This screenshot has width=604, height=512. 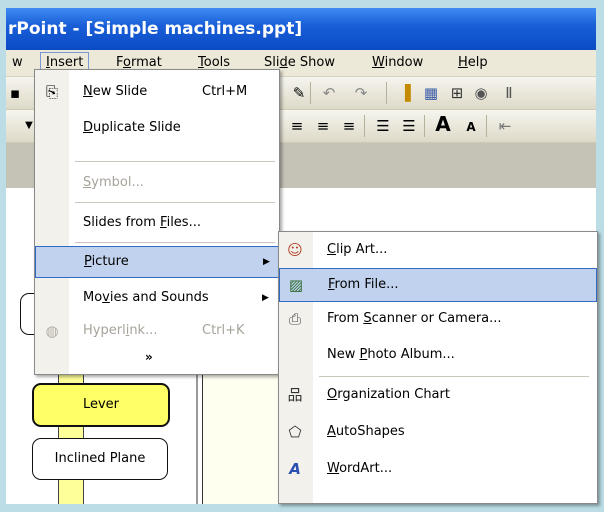 What do you see at coordinates (295, 250) in the screenshot?
I see `clip-art-icon: ☺` at bounding box center [295, 250].